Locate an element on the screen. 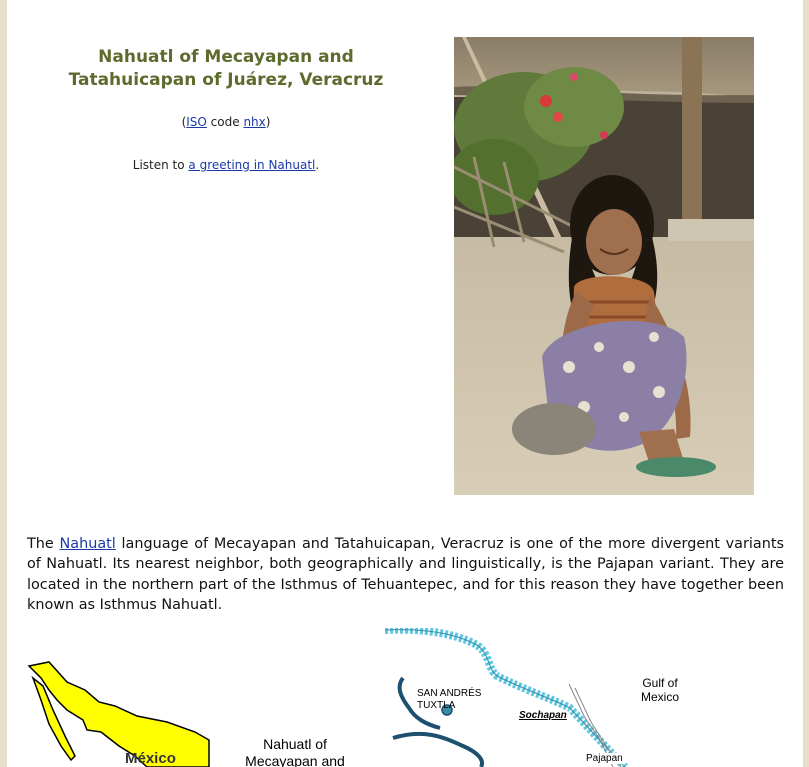  map-caption-line-1: Nahuatl of is located at coordinates (295, 744).